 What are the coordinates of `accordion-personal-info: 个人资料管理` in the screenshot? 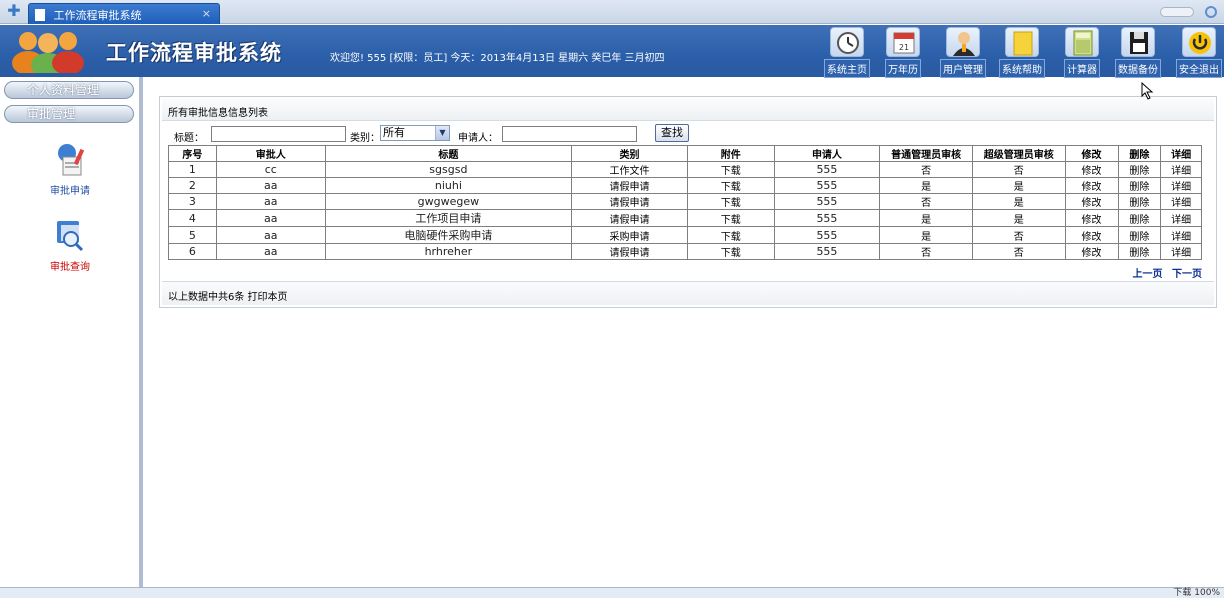 It's located at (69, 90).